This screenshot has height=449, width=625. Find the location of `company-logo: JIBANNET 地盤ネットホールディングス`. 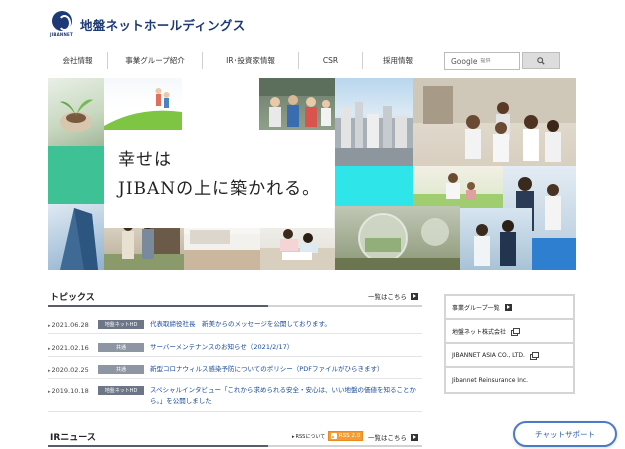

company-logo: JIBANNET 地盤ネットホールディングス is located at coordinates (148, 24).